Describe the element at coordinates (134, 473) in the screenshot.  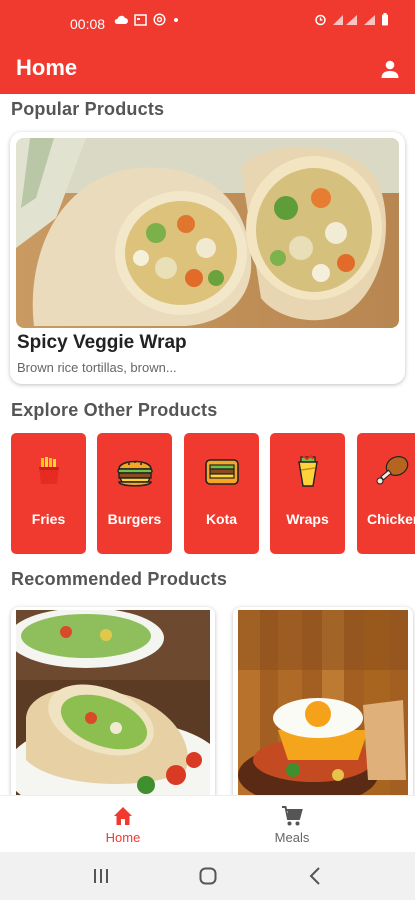
I see `burger-icon` at that location.